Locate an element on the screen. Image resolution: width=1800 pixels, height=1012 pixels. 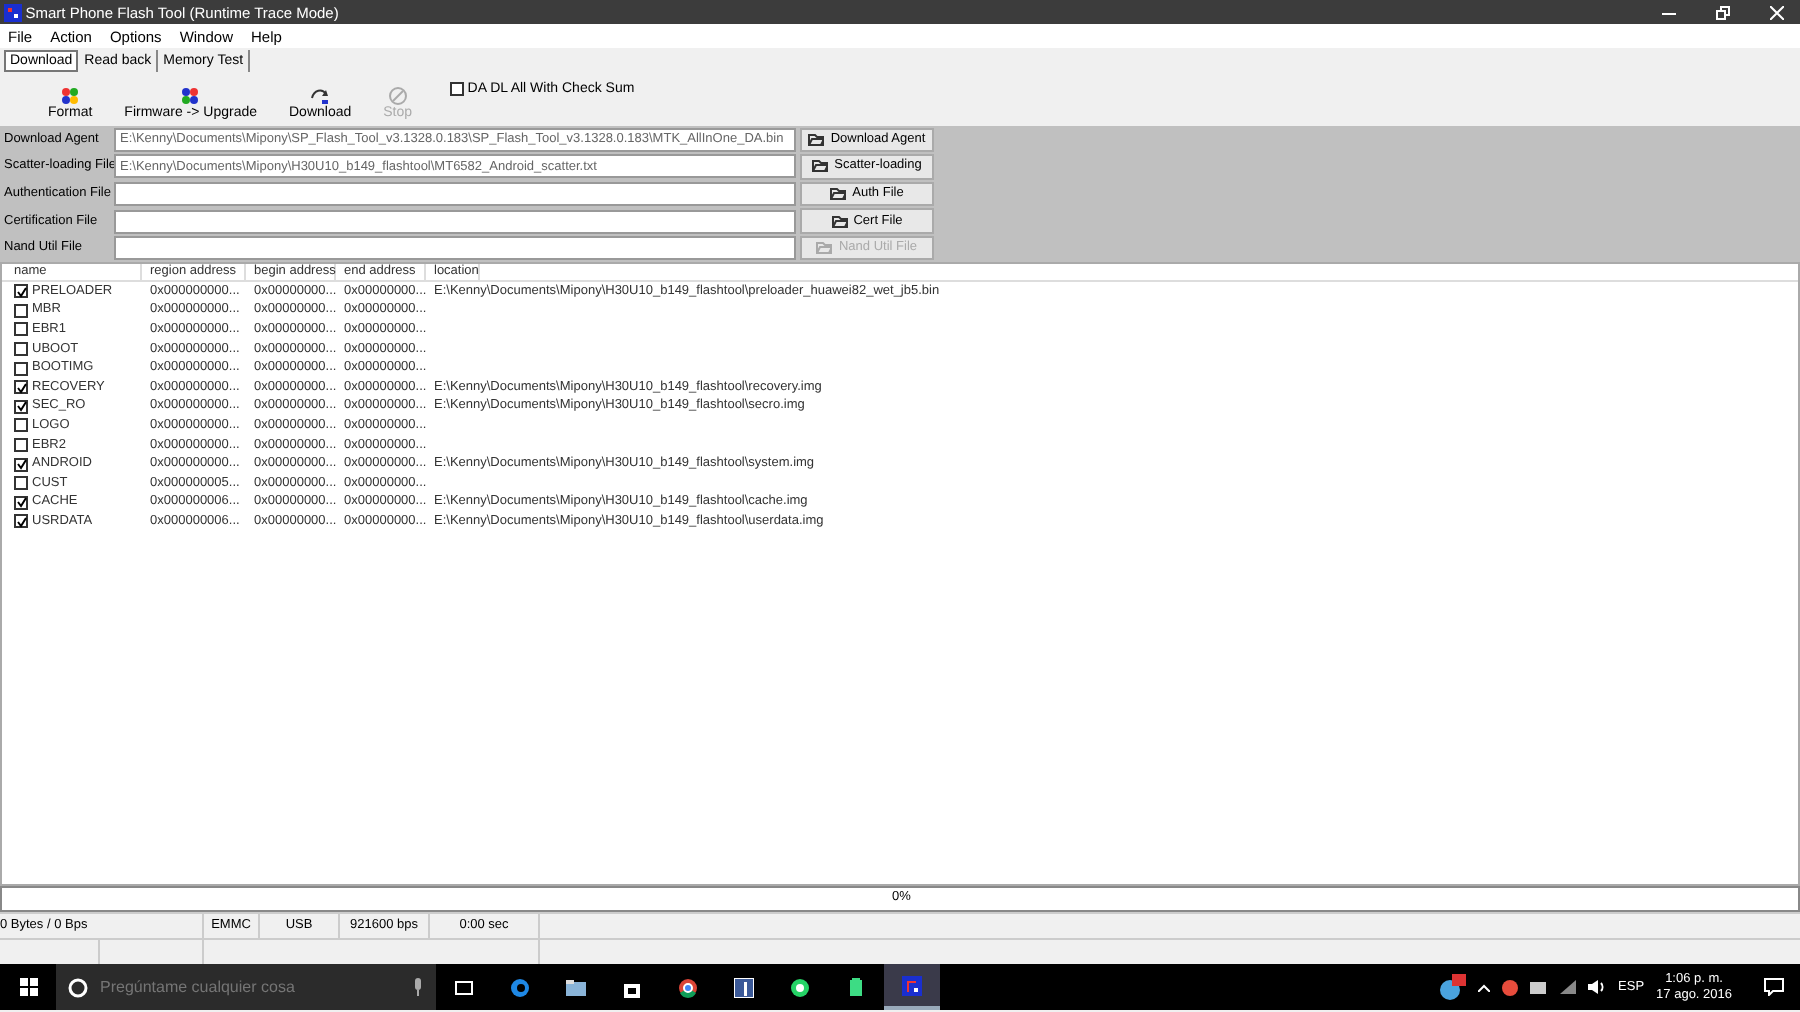
status-icon is located at coordinates (1510, 987).